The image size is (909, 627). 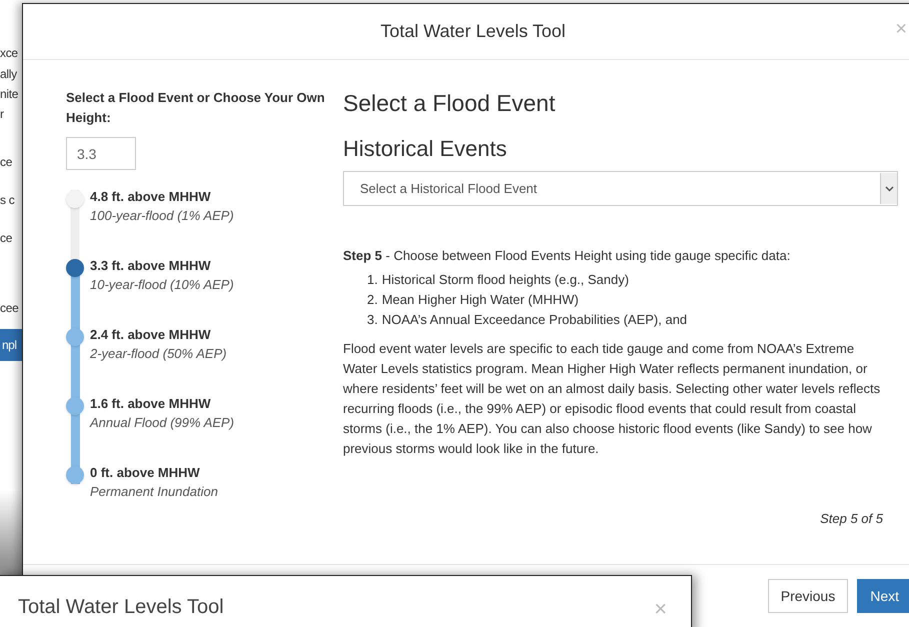 I want to click on event-select: Select a Historical Flood Event, so click(x=620, y=188).